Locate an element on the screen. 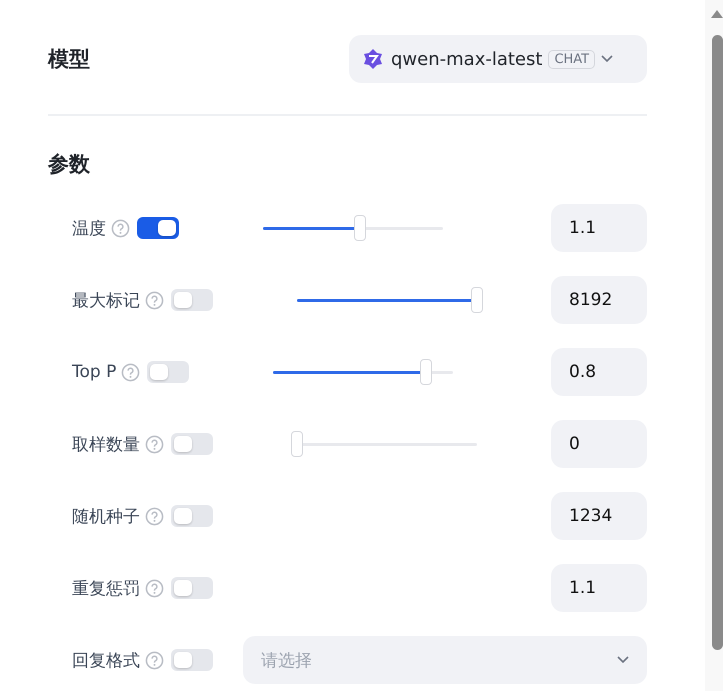 Image resolution: width=723 pixels, height=691 pixels. param-label: 取样数量 is located at coordinates (106, 445).